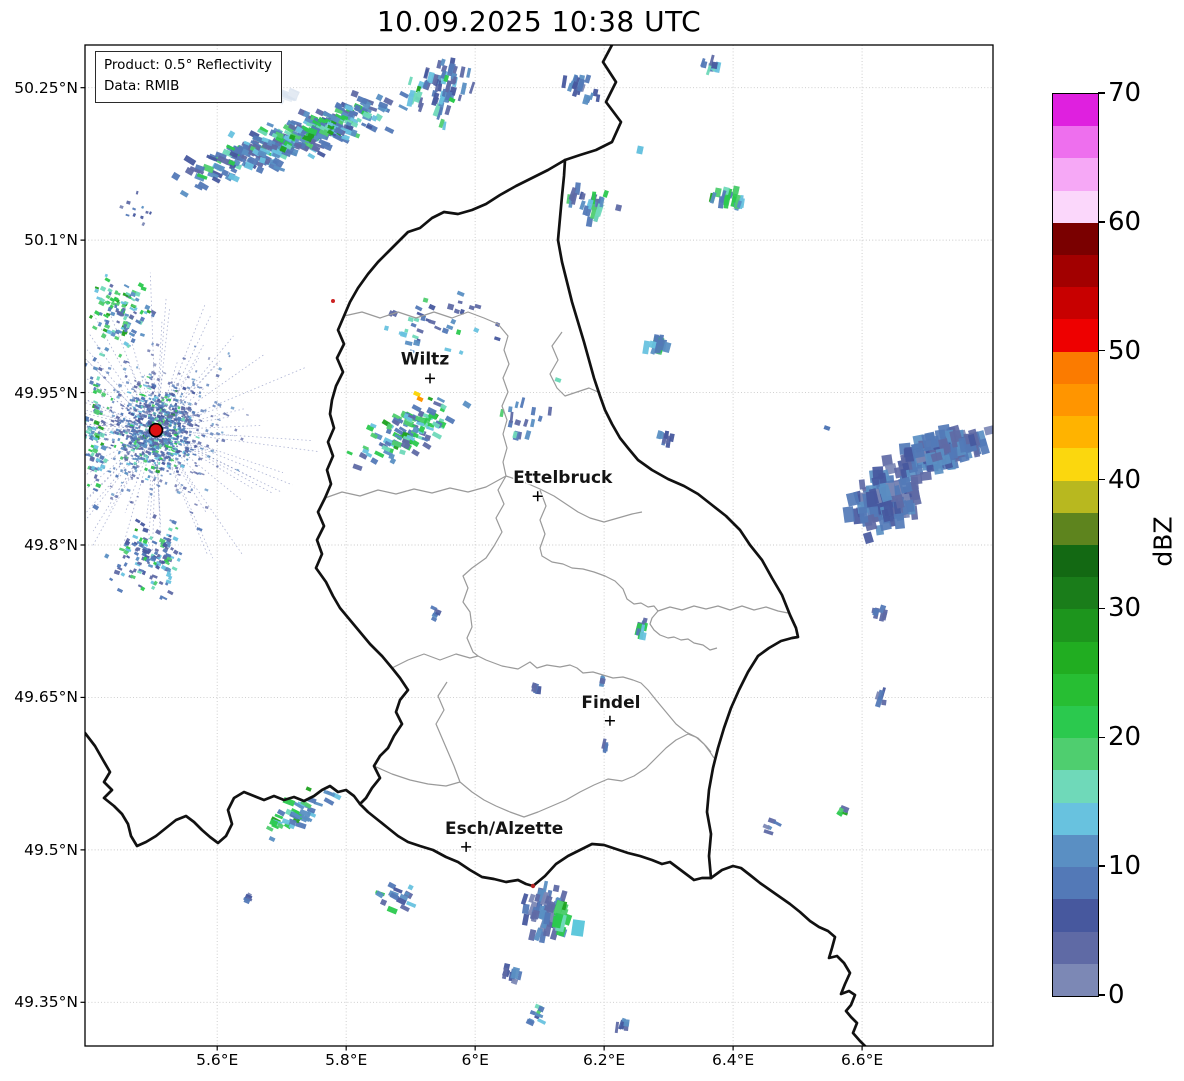 The height and width of the screenshot is (1081, 1184). I want to click on colorbar-segment-47.5-50dbz, so click(1075, 367).